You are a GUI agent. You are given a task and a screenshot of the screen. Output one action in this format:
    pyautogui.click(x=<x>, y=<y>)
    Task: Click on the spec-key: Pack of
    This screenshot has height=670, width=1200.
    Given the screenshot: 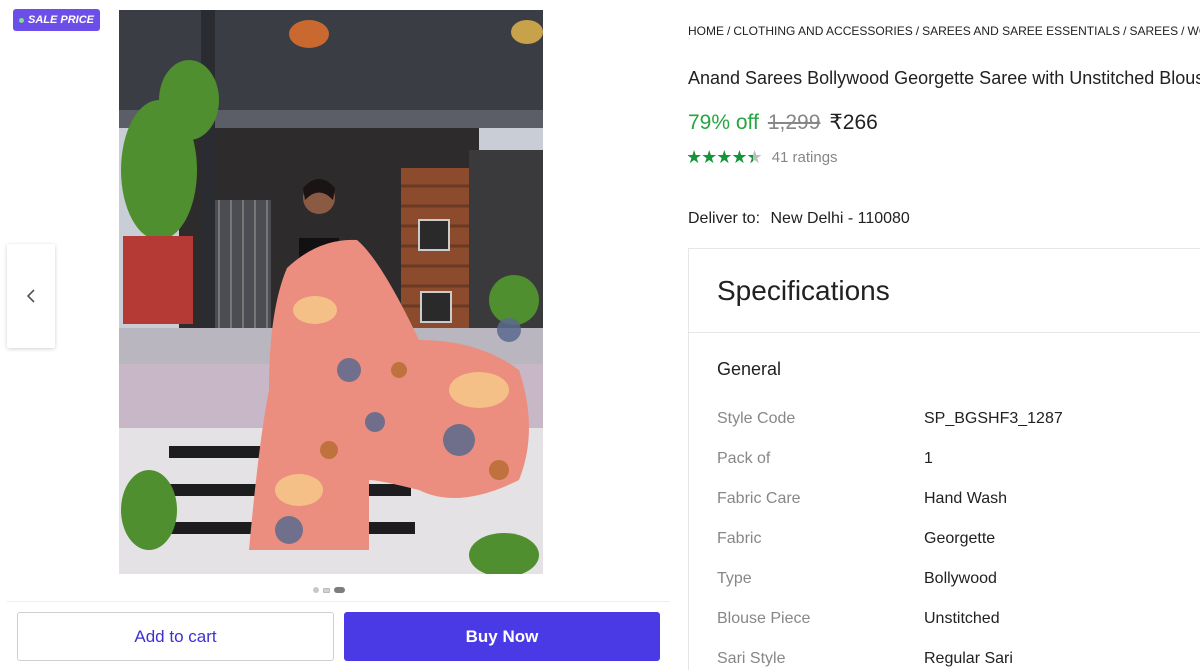 What is the action you would take?
    pyautogui.click(x=744, y=458)
    